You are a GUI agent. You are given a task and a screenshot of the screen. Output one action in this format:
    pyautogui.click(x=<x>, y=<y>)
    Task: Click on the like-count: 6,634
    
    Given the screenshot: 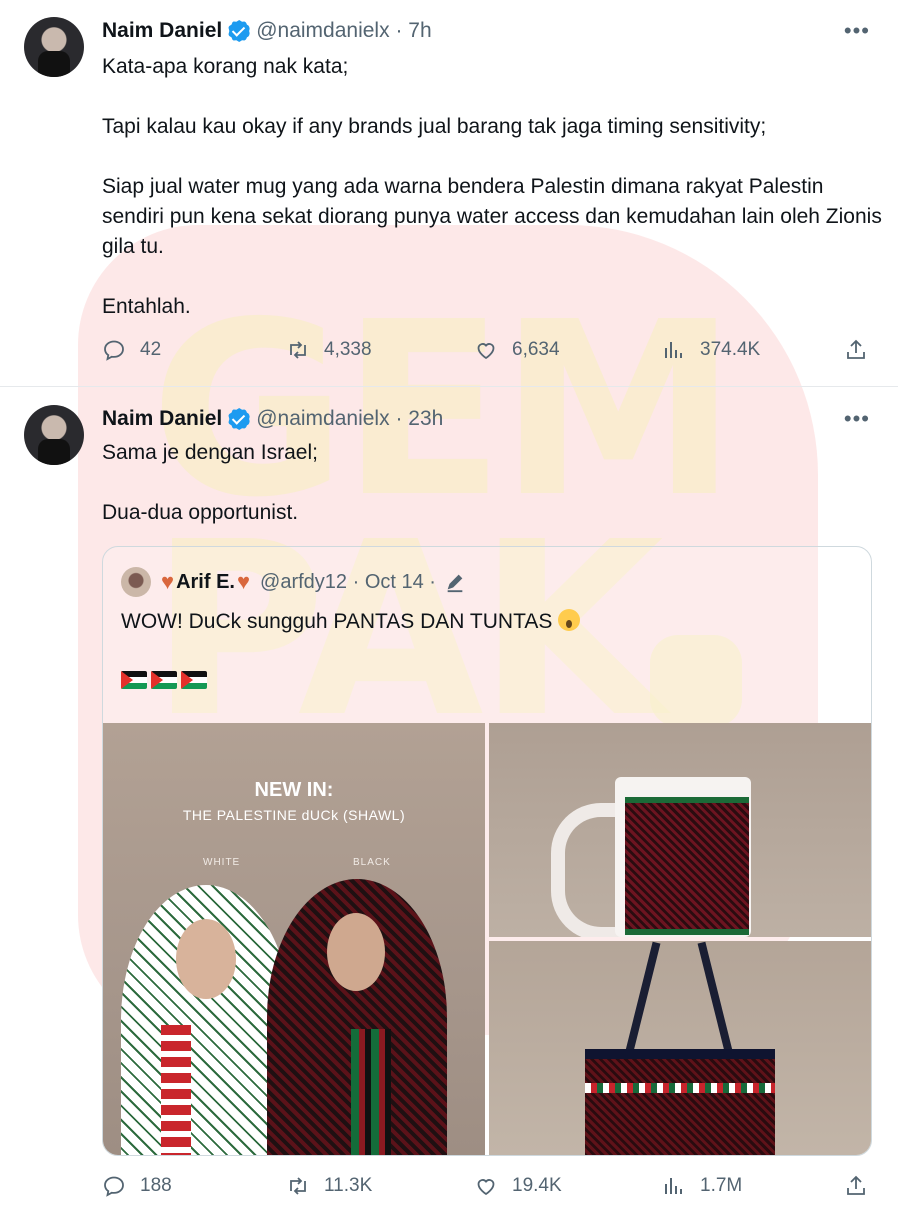 What is the action you would take?
    pyautogui.click(x=536, y=349)
    